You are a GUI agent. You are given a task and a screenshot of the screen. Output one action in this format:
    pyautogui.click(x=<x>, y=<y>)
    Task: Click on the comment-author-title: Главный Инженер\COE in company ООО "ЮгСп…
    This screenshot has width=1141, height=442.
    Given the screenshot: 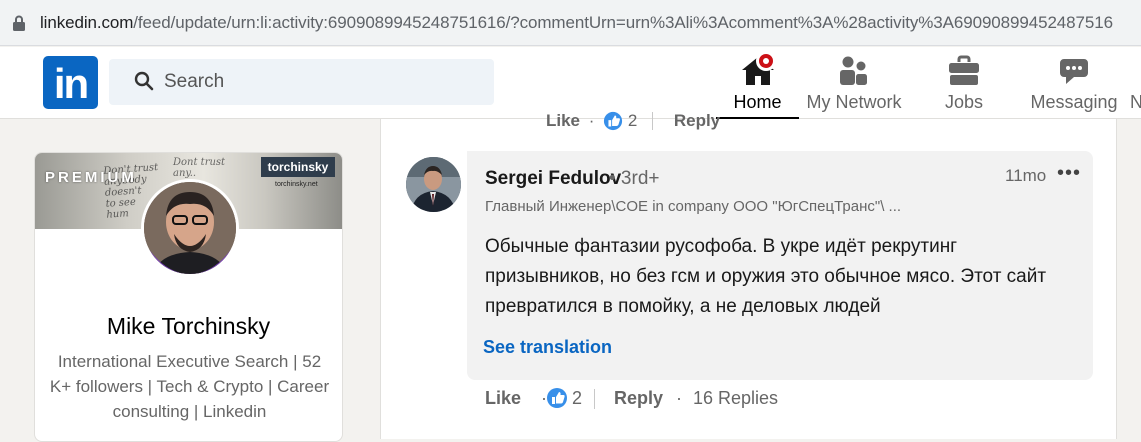 What is the action you would take?
    pyautogui.click(x=693, y=206)
    